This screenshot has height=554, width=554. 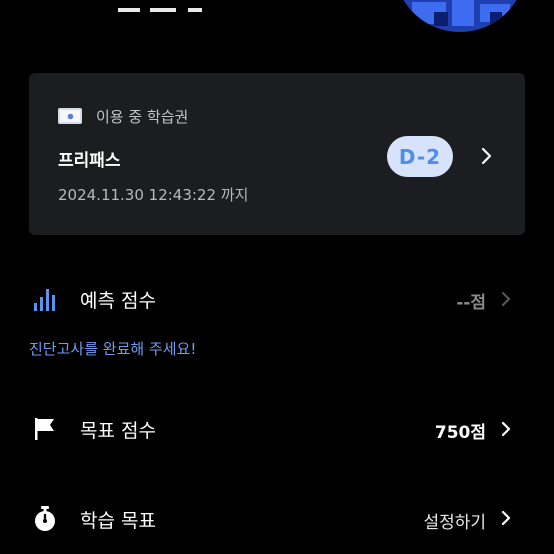 I want to click on prediction-score-value: --점, so click(x=471, y=303).